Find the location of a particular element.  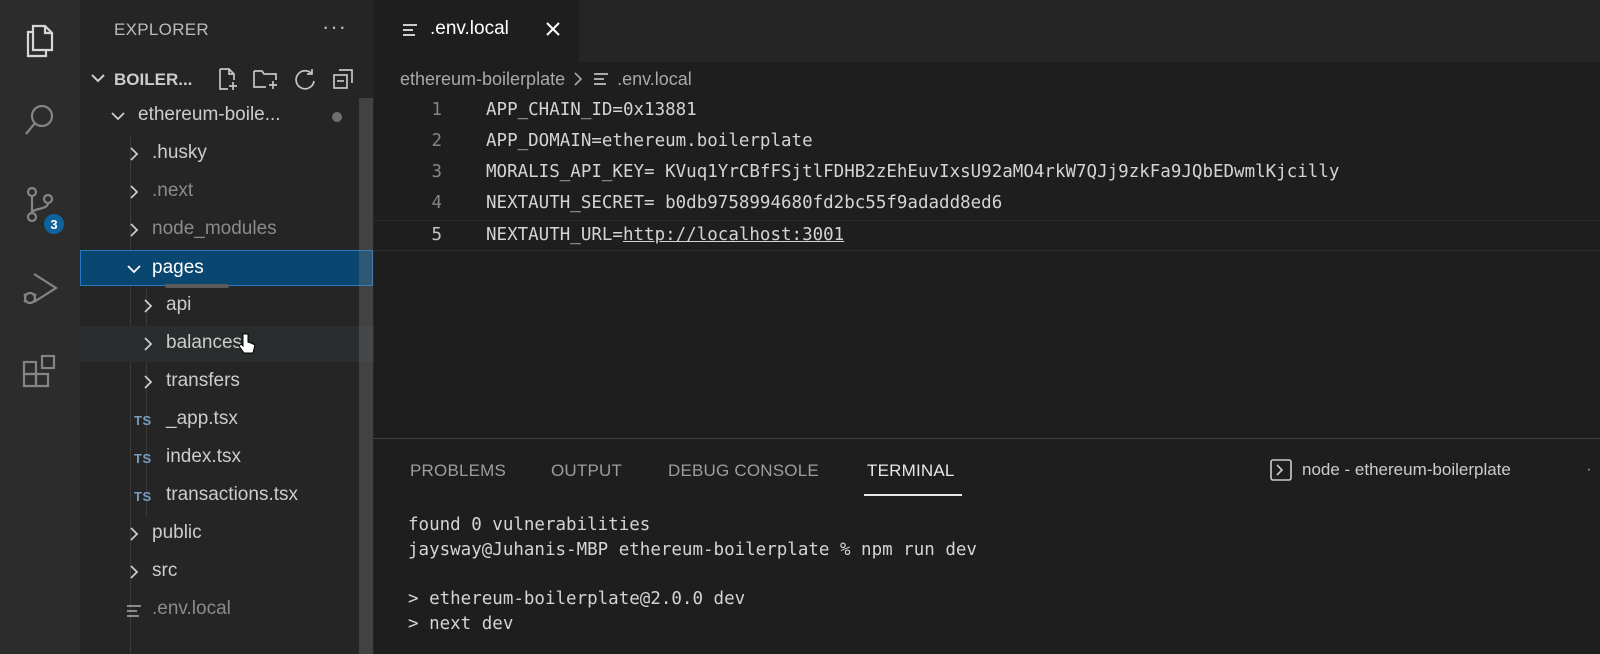

tree-file-transactions-tsx: TS transactions.tsx is located at coordinates (227, 496).